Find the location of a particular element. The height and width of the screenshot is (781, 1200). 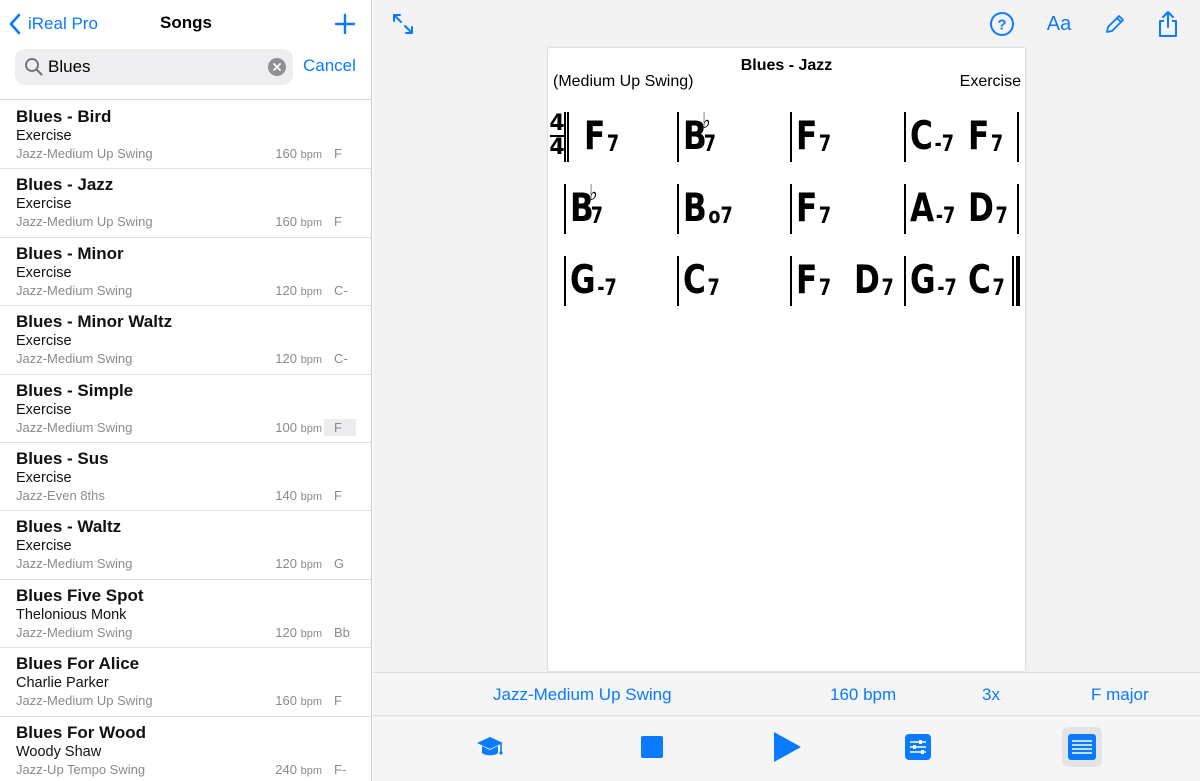

cancel-button: Cancel is located at coordinates (329, 66).